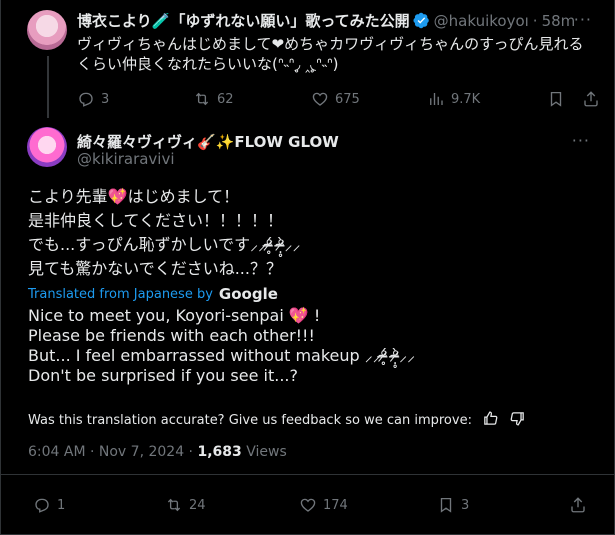 This screenshot has width=615, height=535. What do you see at coordinates (225, 99) in the screenshot?
I see `repost-count: 62` at bounding box center [225, 99].